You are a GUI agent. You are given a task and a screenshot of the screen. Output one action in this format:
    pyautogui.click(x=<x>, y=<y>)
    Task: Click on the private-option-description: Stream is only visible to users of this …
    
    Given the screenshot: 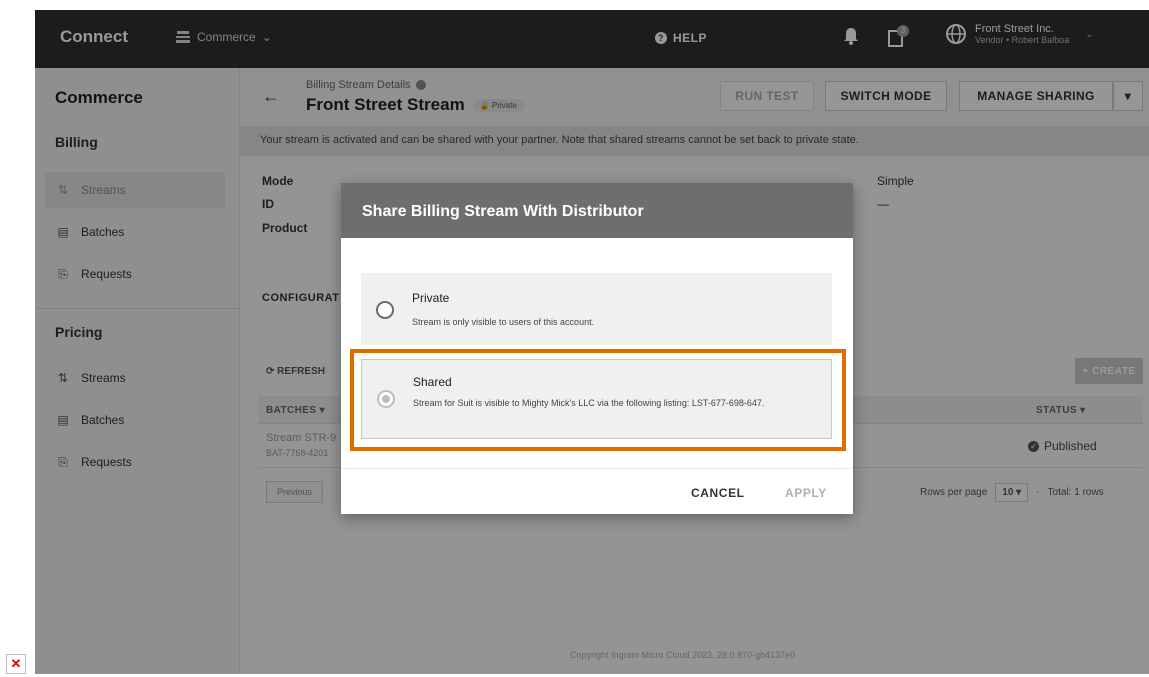 What is the action you would take?
    pyautogui.click(x=503, y=322)
    